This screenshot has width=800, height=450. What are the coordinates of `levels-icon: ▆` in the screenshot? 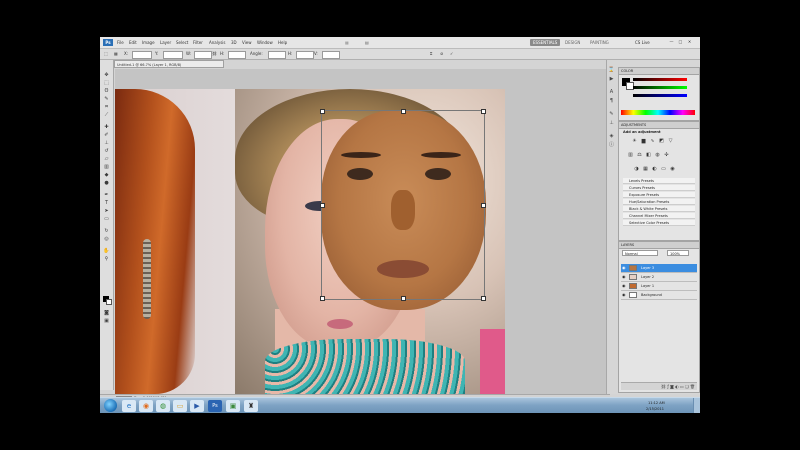 It's located at (643, 141).